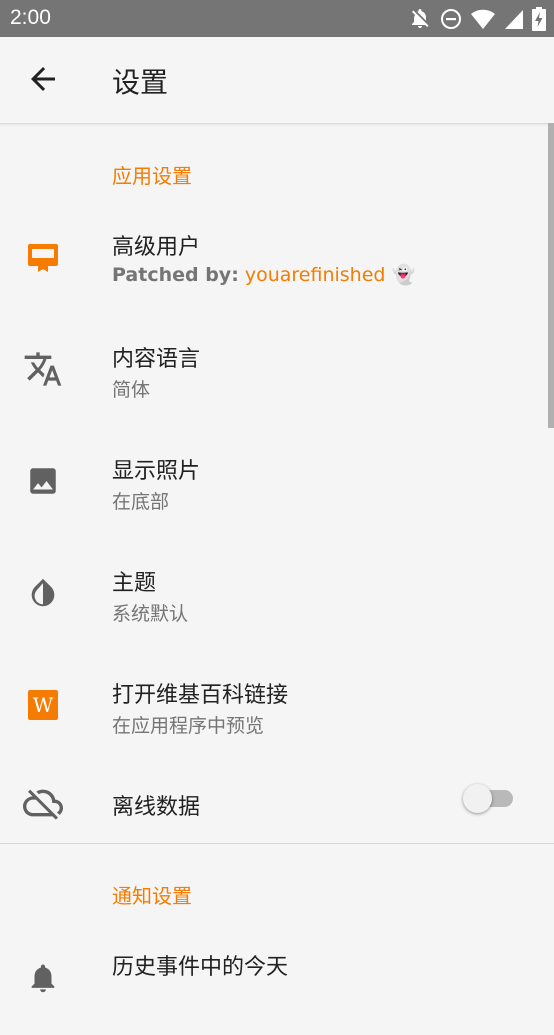 This screenshot has height=1035, width=554. I want to click on patched-by-label: Patched by:, so click(175, 275).